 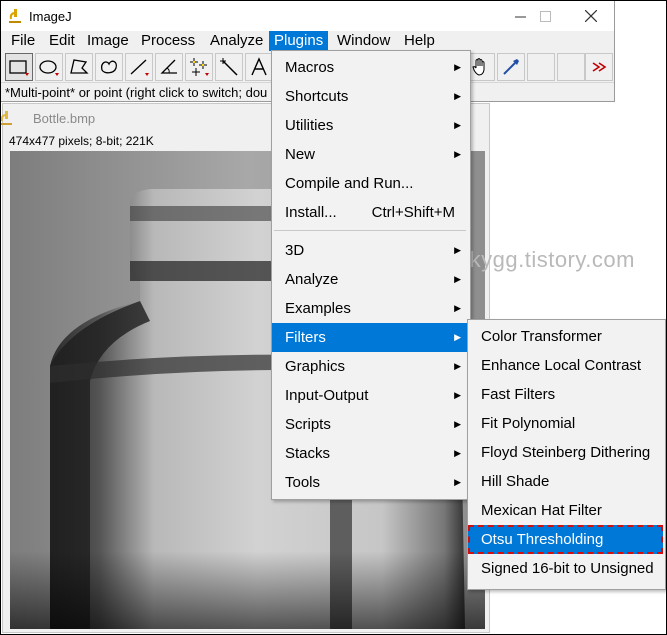 I want to click on maximize-button, so click(x=545, y=16).